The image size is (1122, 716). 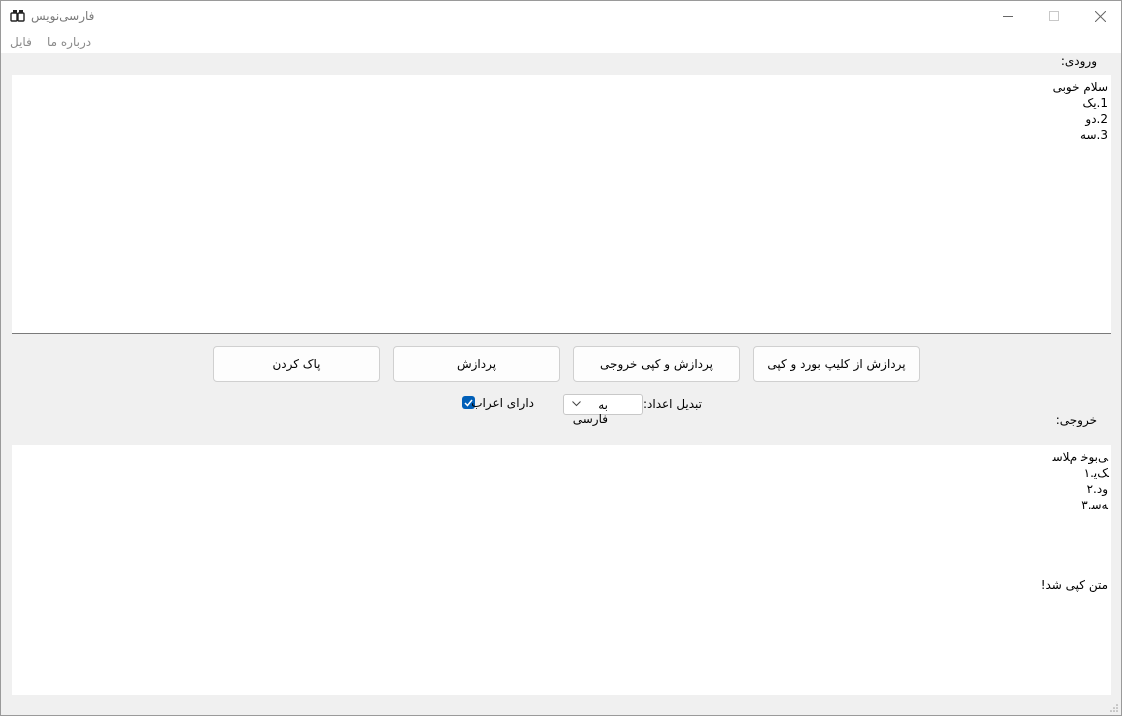 What do you see at coordinates (296, 364) in the screenshot?
I see `clear-button: پاک کردن` at bounding box center [296, 364].